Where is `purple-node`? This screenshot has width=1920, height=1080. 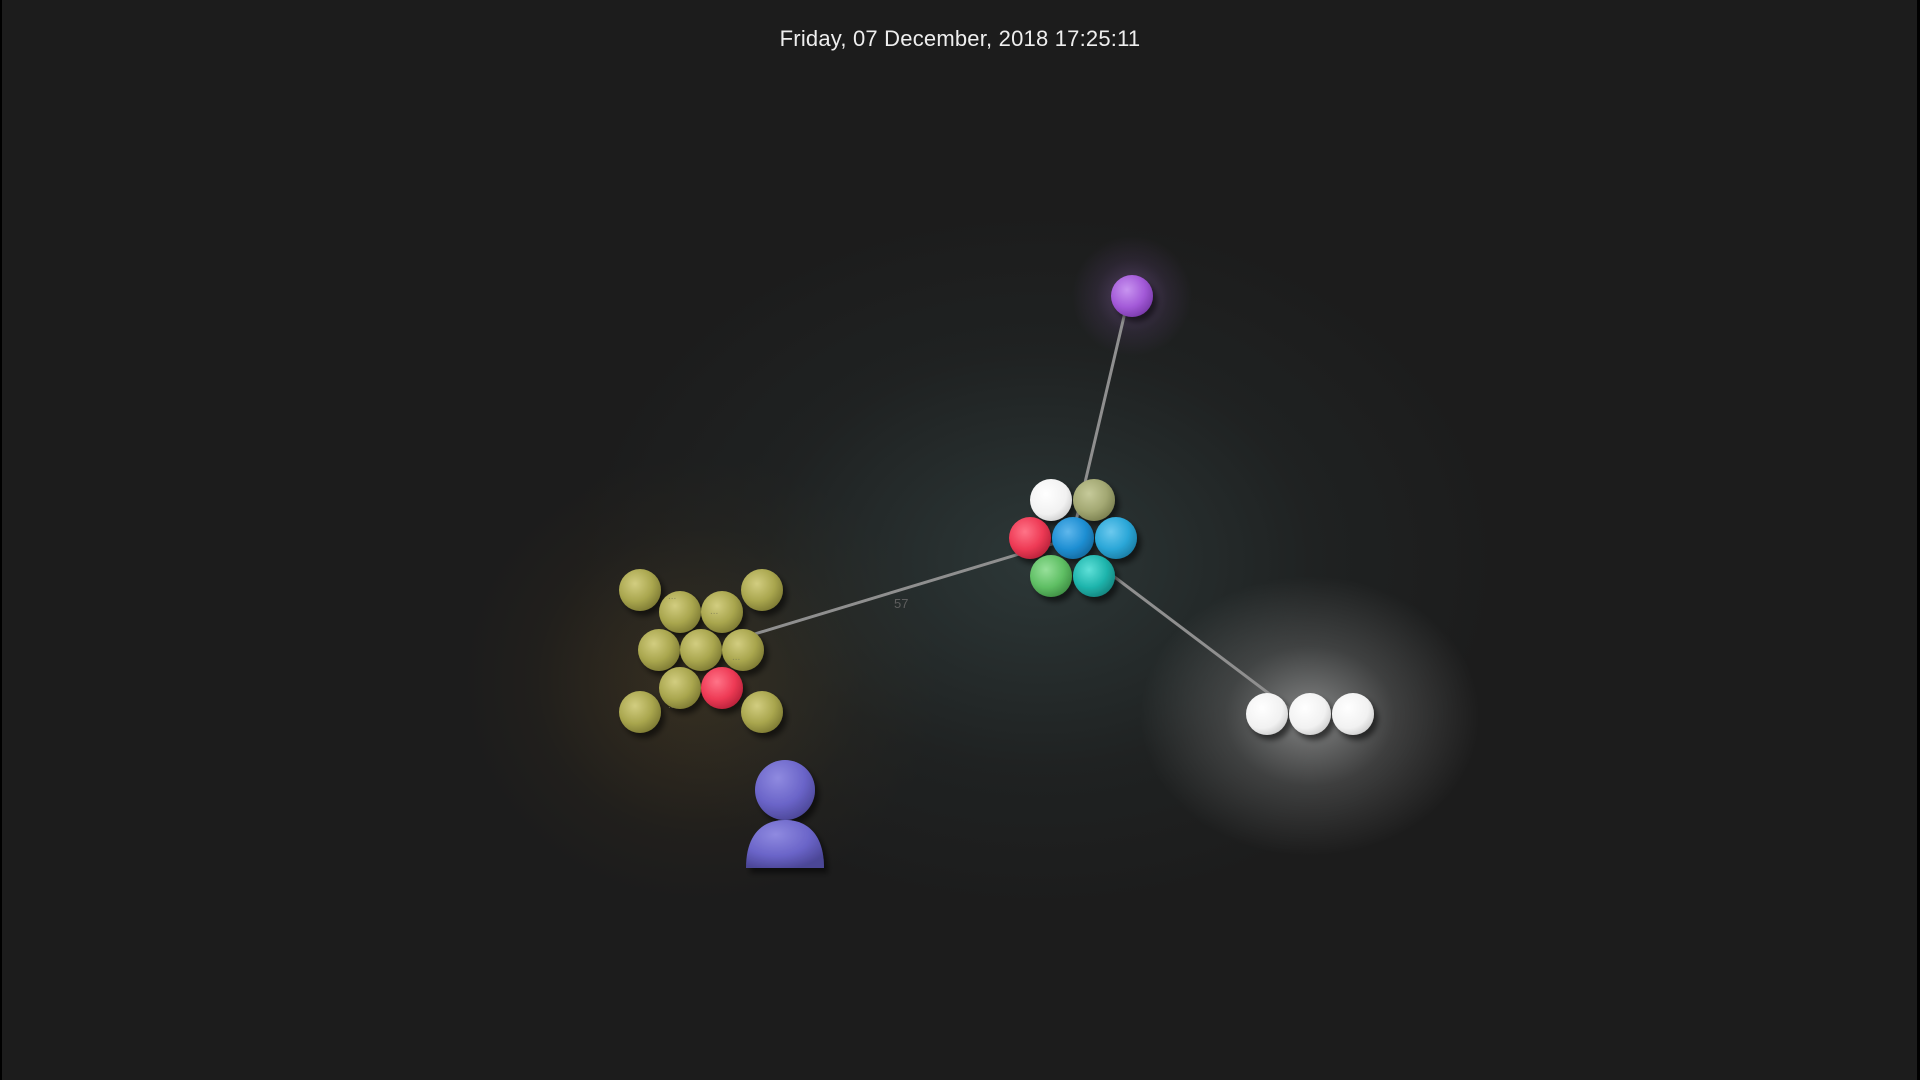
purple-node is located at coordinates (1132, 296).